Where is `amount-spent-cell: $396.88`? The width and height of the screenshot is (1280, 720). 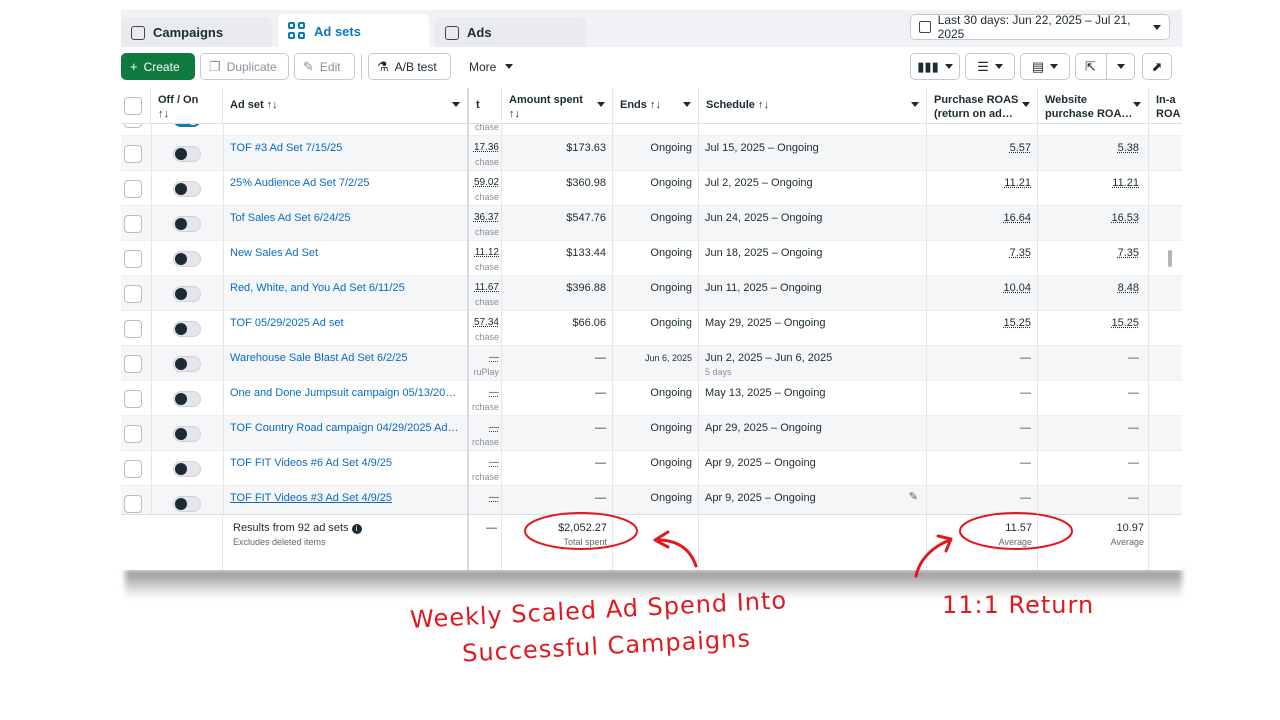 amount-spent-cell: $396.88 is located at coordinates (586, 288).